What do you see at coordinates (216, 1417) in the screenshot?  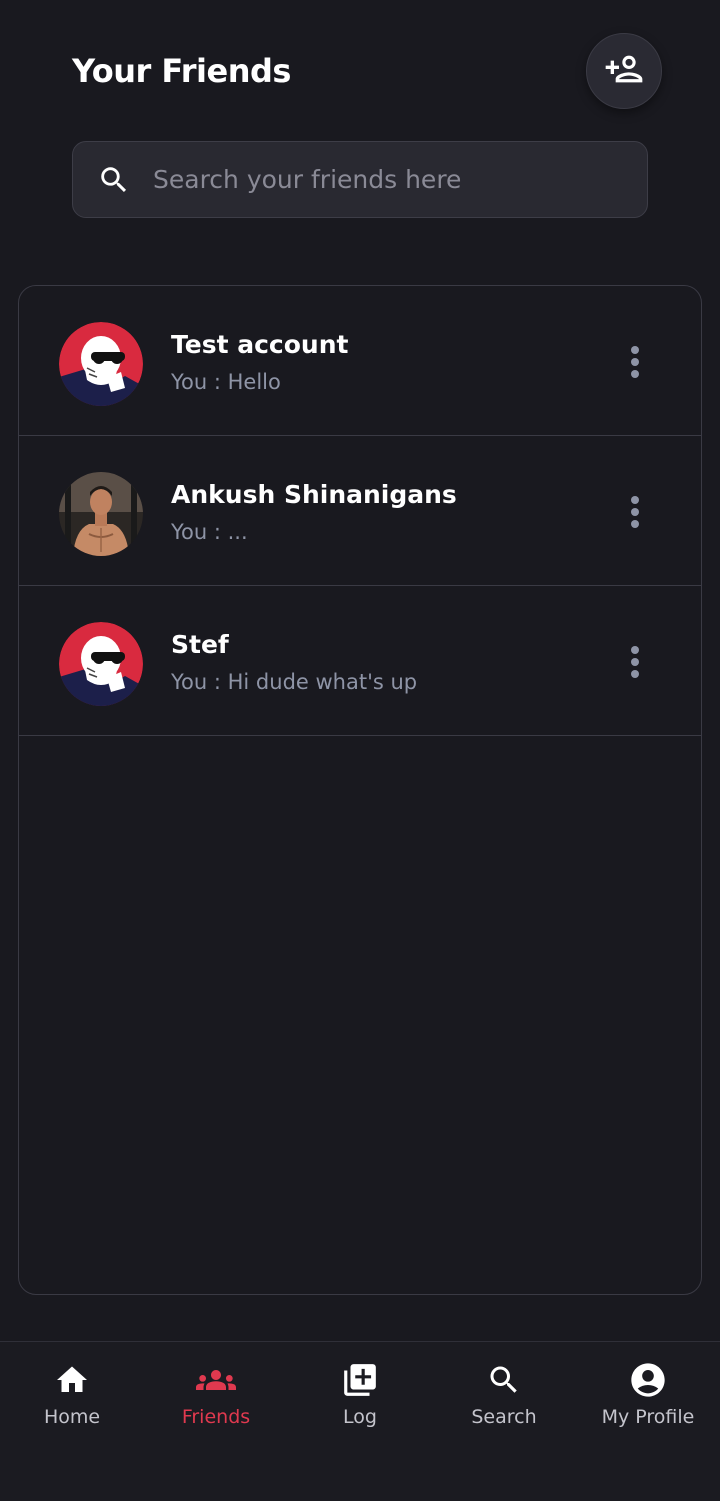 I see `nav-label: Friends` at bounding box center [216, 1417].